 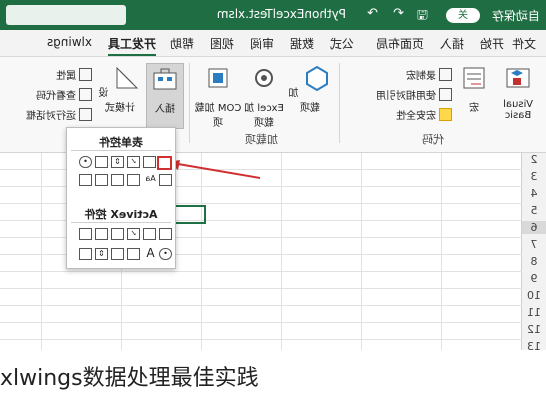 I want to click on red-arrow-annotation, so click(x=214, y=169).